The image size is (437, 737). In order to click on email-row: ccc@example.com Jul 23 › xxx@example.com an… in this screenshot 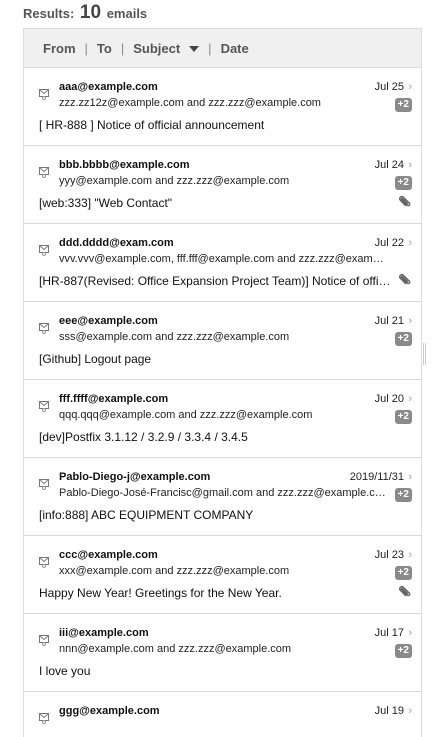, I will do `click(222, 575)`.